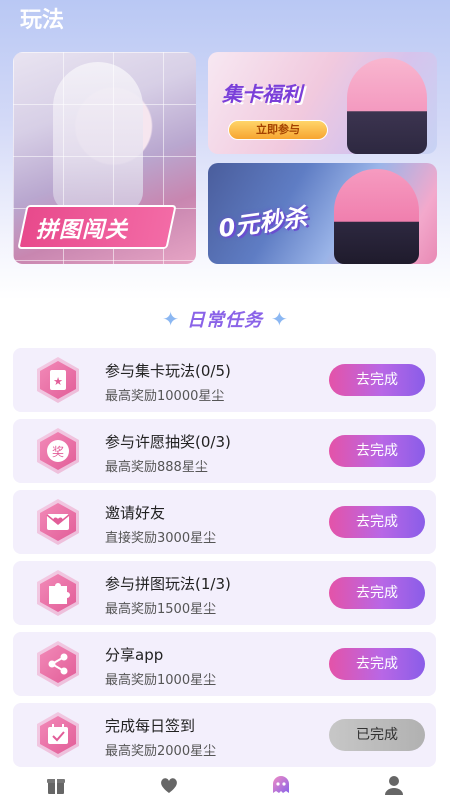 The image size is (450, 800). Describe the element at coordinates (161, 538) in the screenshot. I see `task-subtitle: 直接奖励3000星尘` at that location.